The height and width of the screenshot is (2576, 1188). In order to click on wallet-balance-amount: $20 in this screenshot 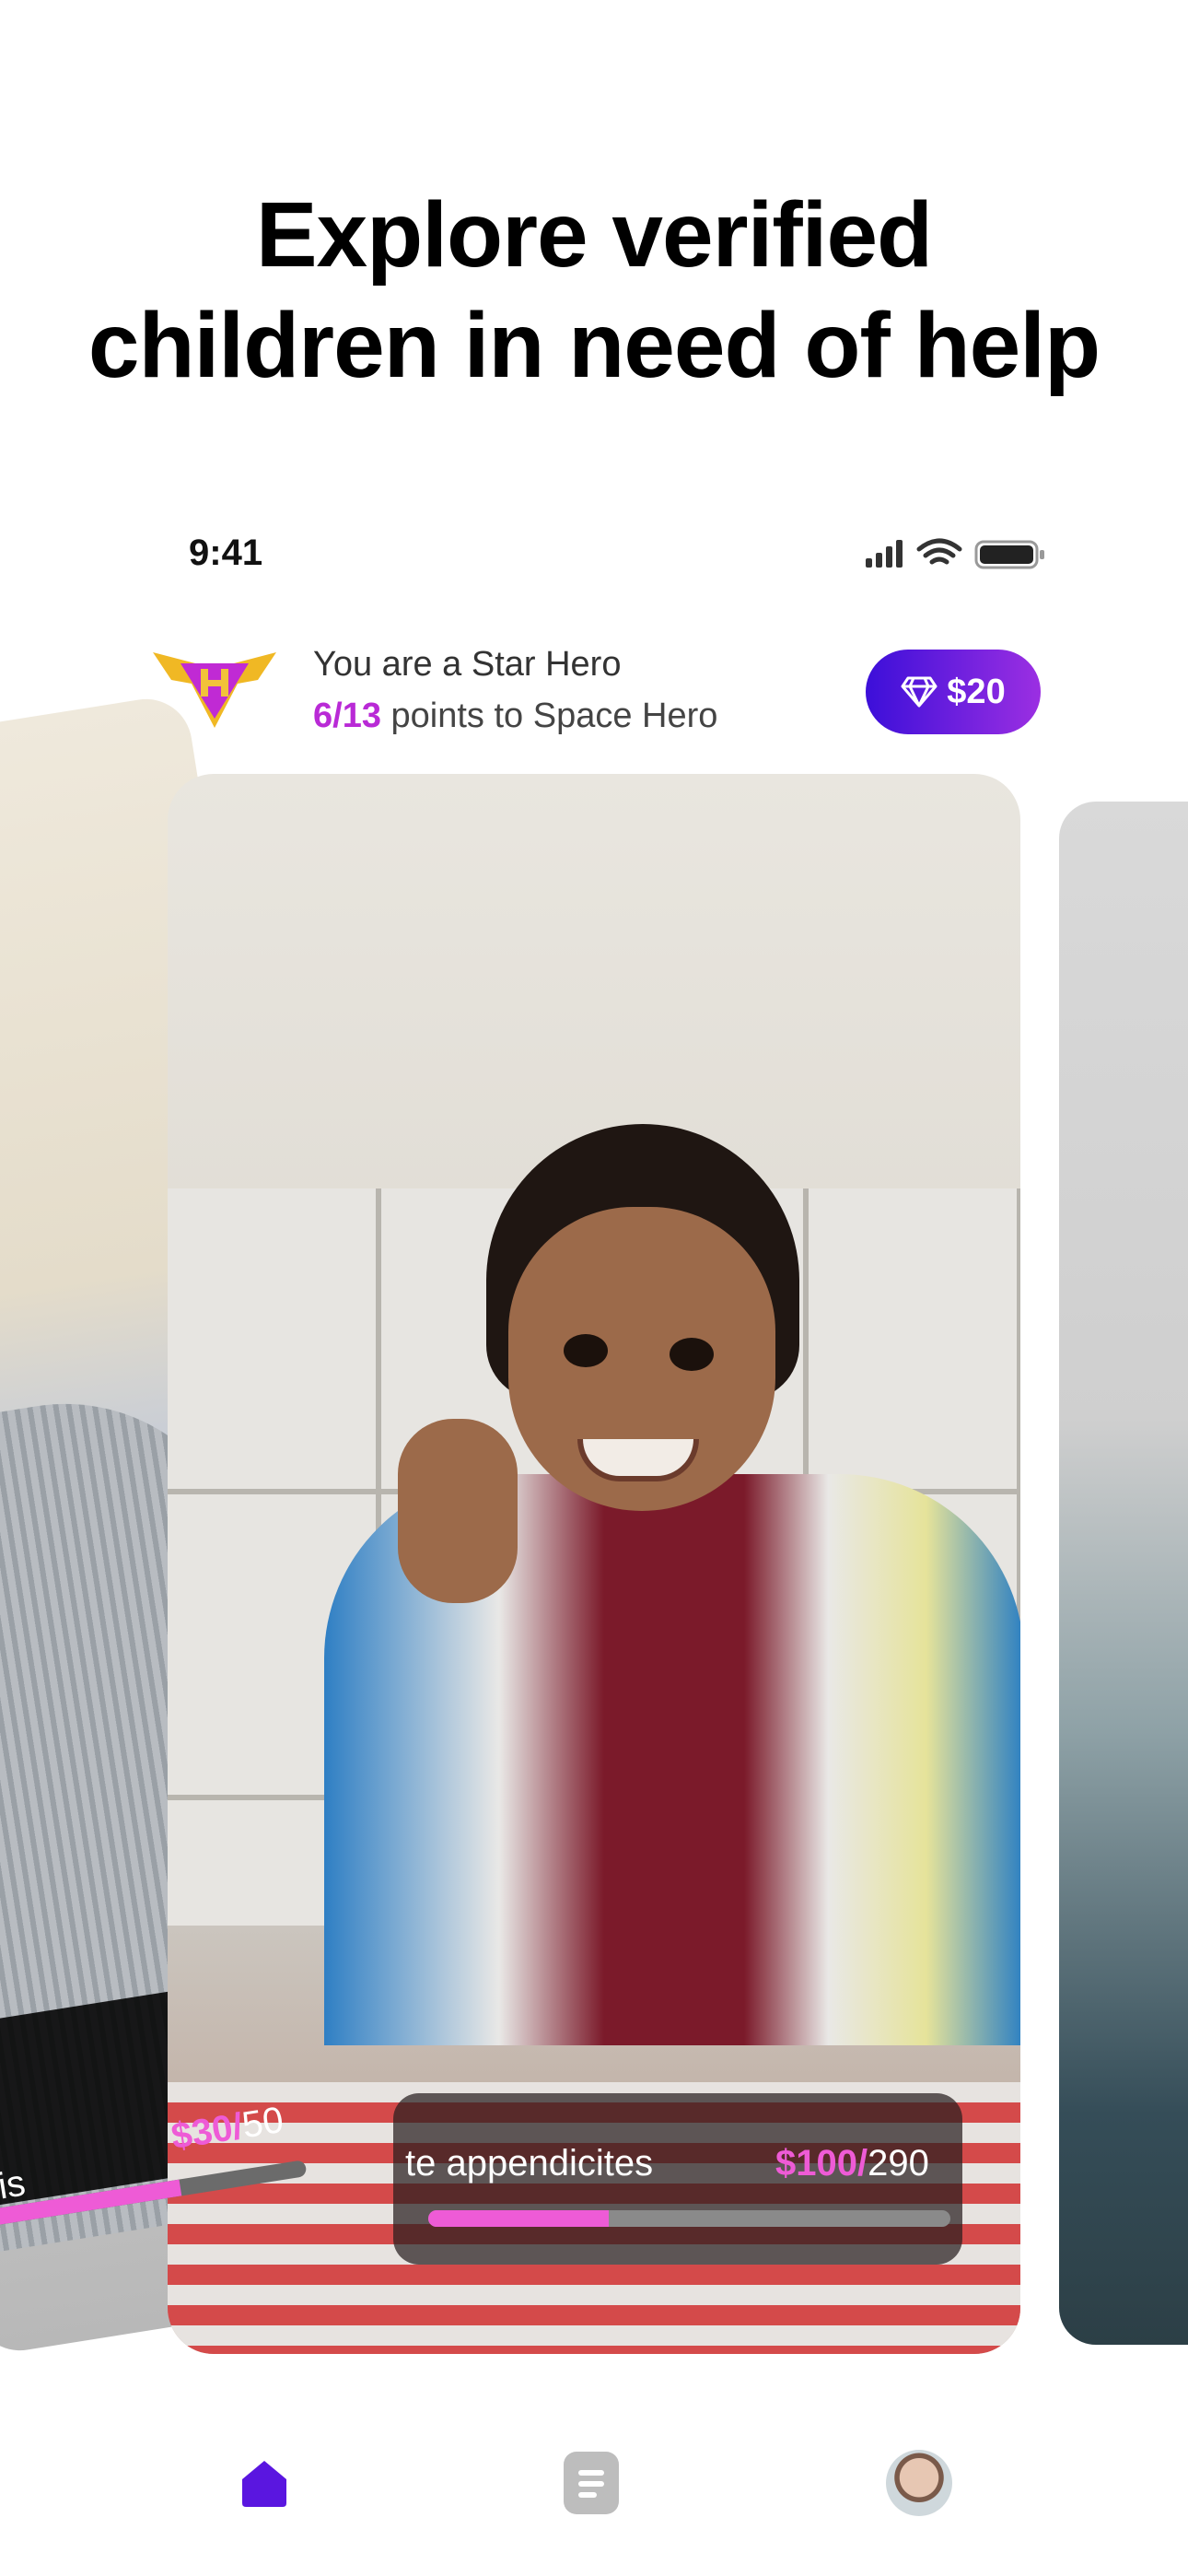, I will do `click(976, 691)`.